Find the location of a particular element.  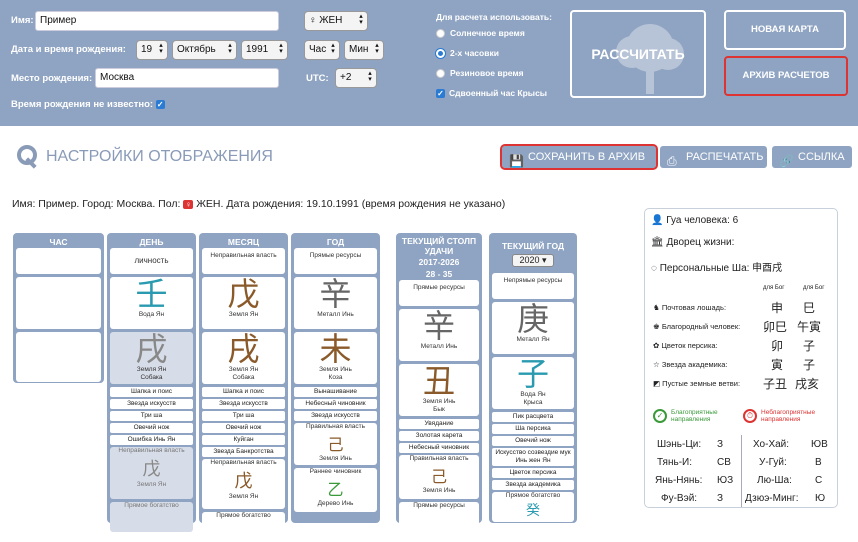

cy-hidden-cell: Прямое богатство 癸 is located at coordinates (533, 507).